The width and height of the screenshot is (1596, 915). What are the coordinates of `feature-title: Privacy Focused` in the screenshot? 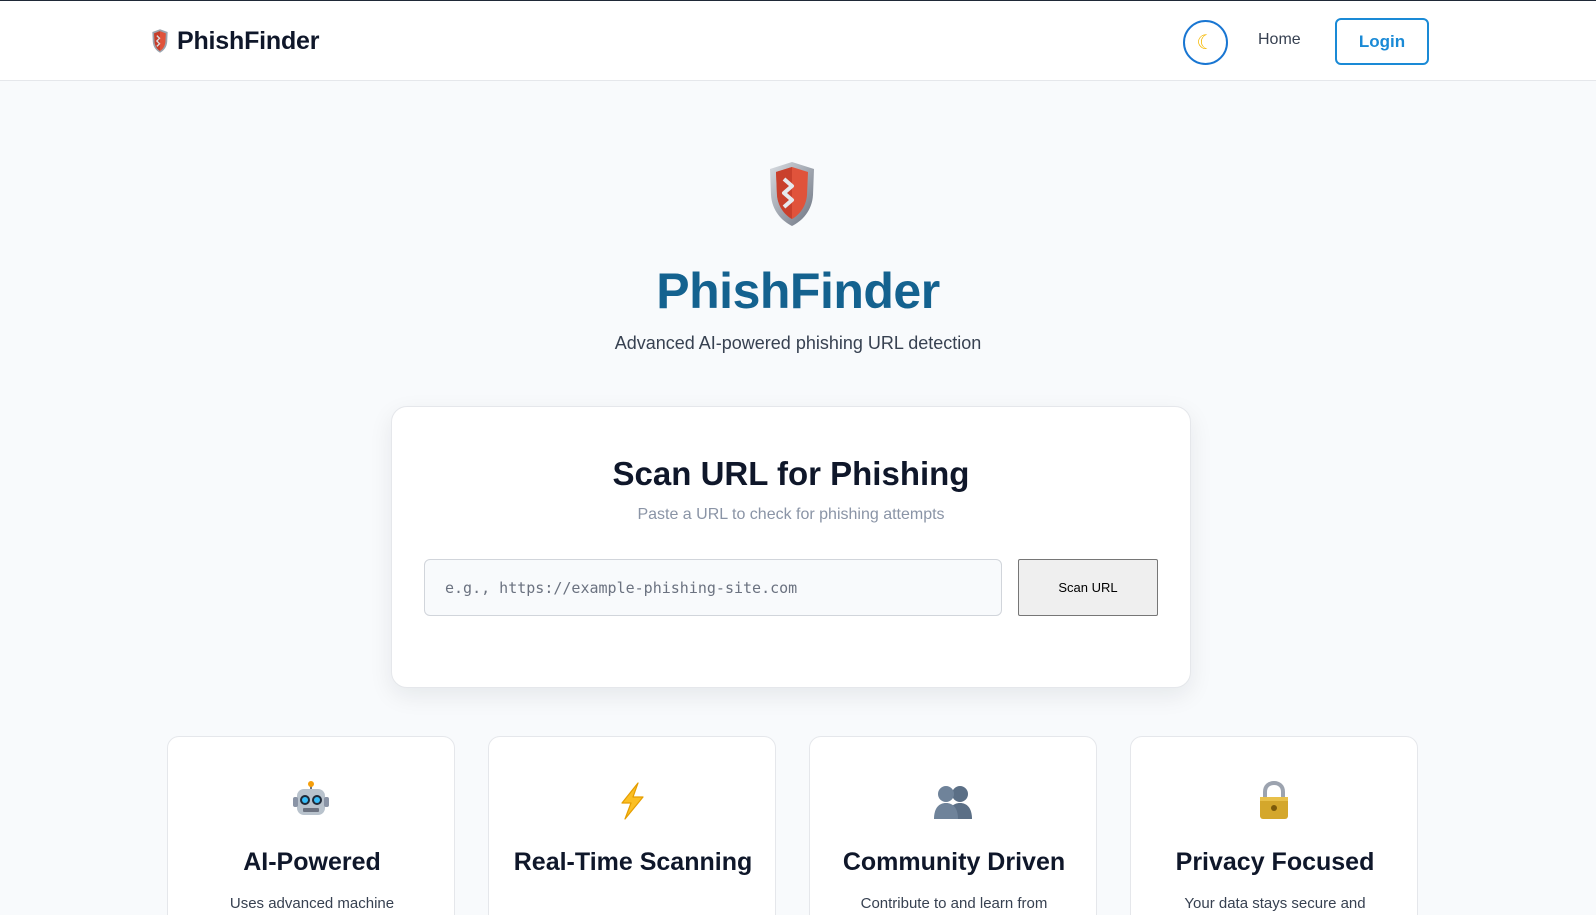 It's located at (1275, 862).